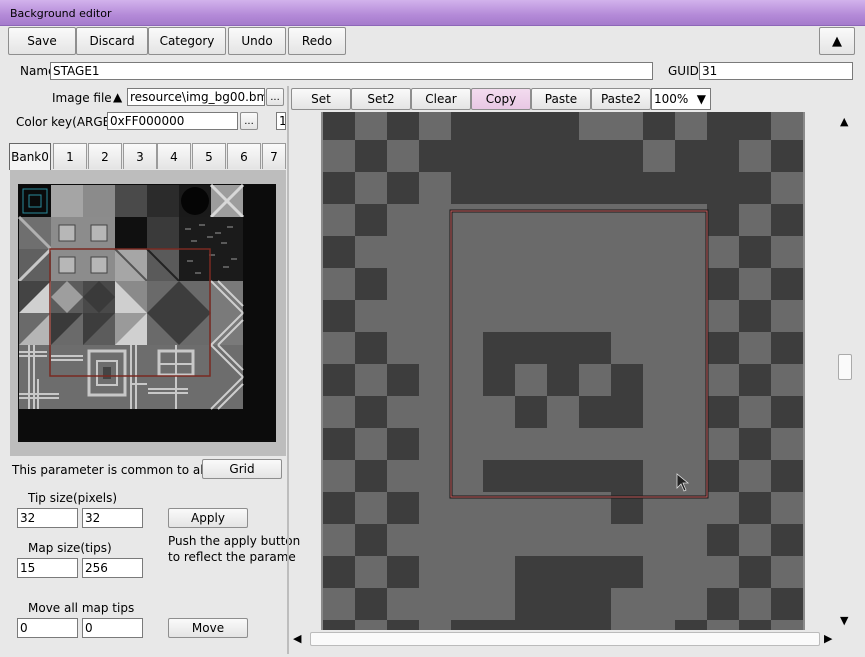 The image size is (865, 657). What do you see at coordinates (208, 518) in the screenshot?
I see `apply-button: Apply` at bounding box center [208, 518].